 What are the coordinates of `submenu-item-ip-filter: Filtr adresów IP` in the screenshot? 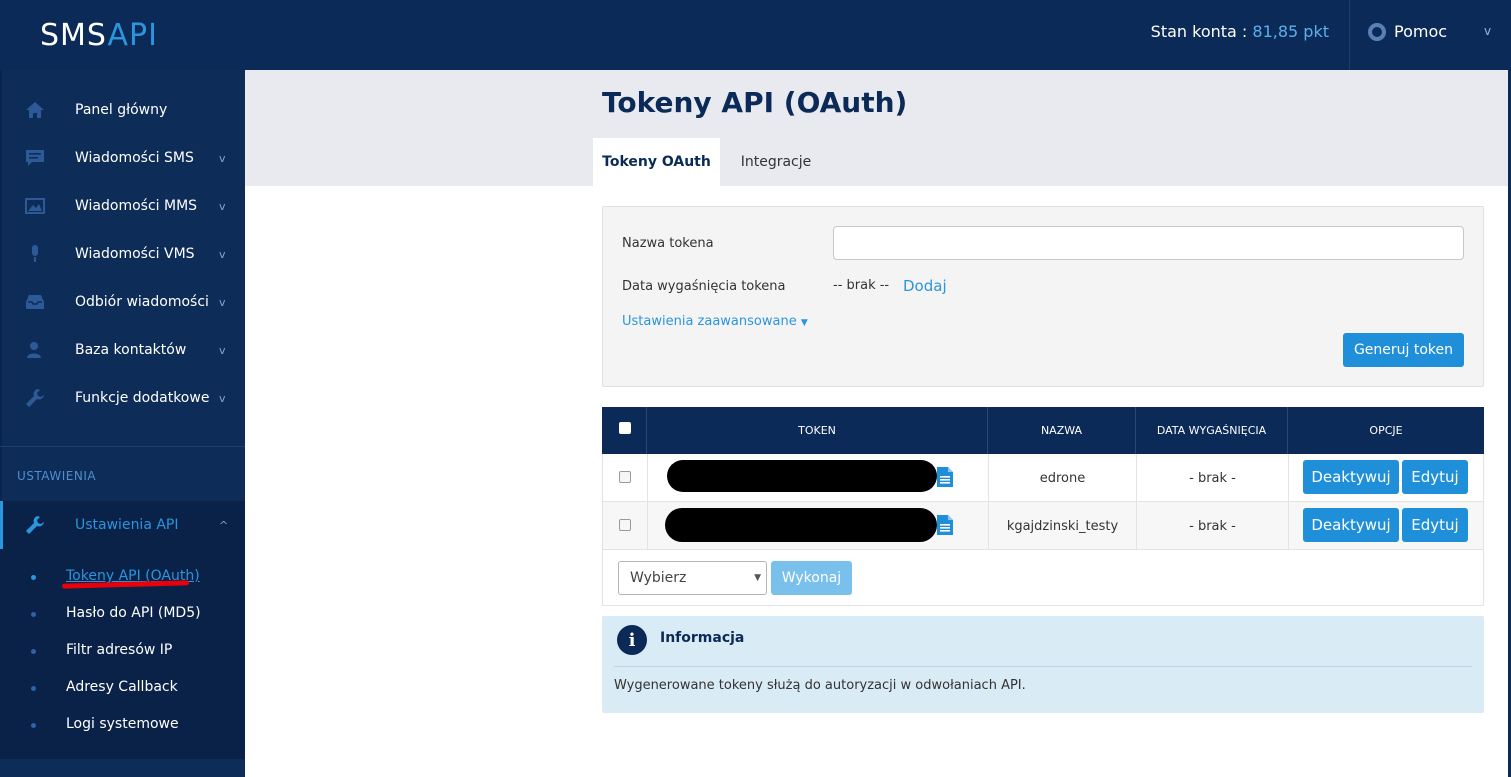 It's located at (119, 650).